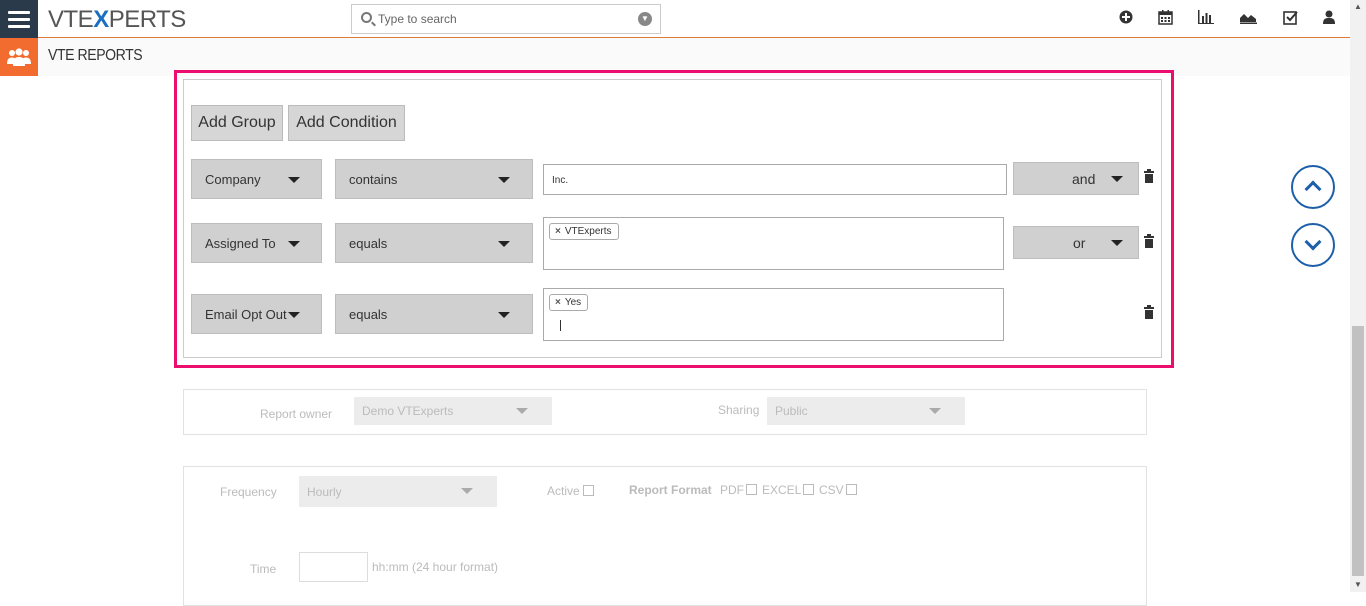  Describe the element at coordinates (588, 490) in the screenshot. I see `active-checkbox` at that location.